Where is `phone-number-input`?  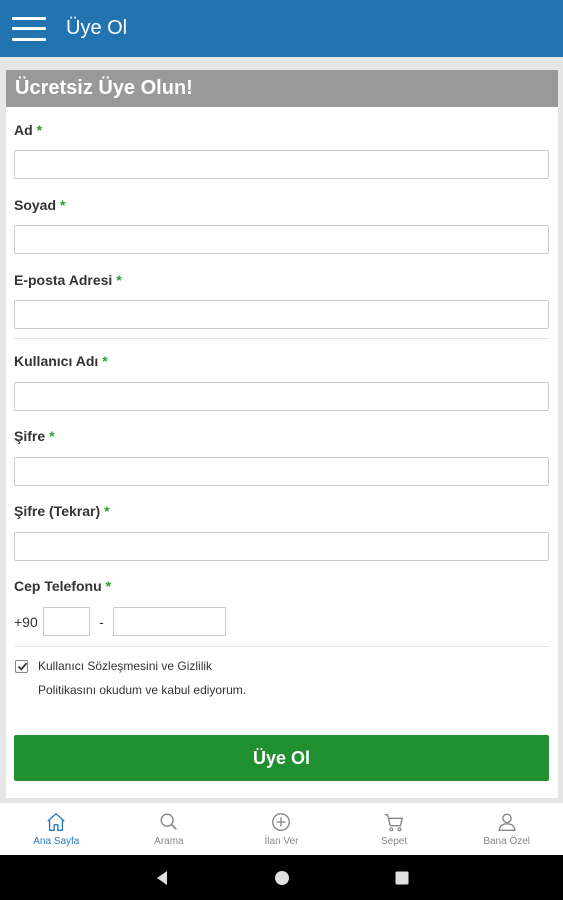
phone-number-input is located at coordinates (169, 621).